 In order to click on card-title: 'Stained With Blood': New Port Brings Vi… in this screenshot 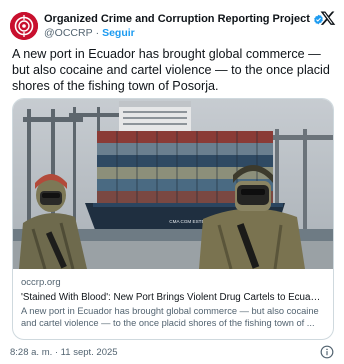, I will do `click(173, 297)`.